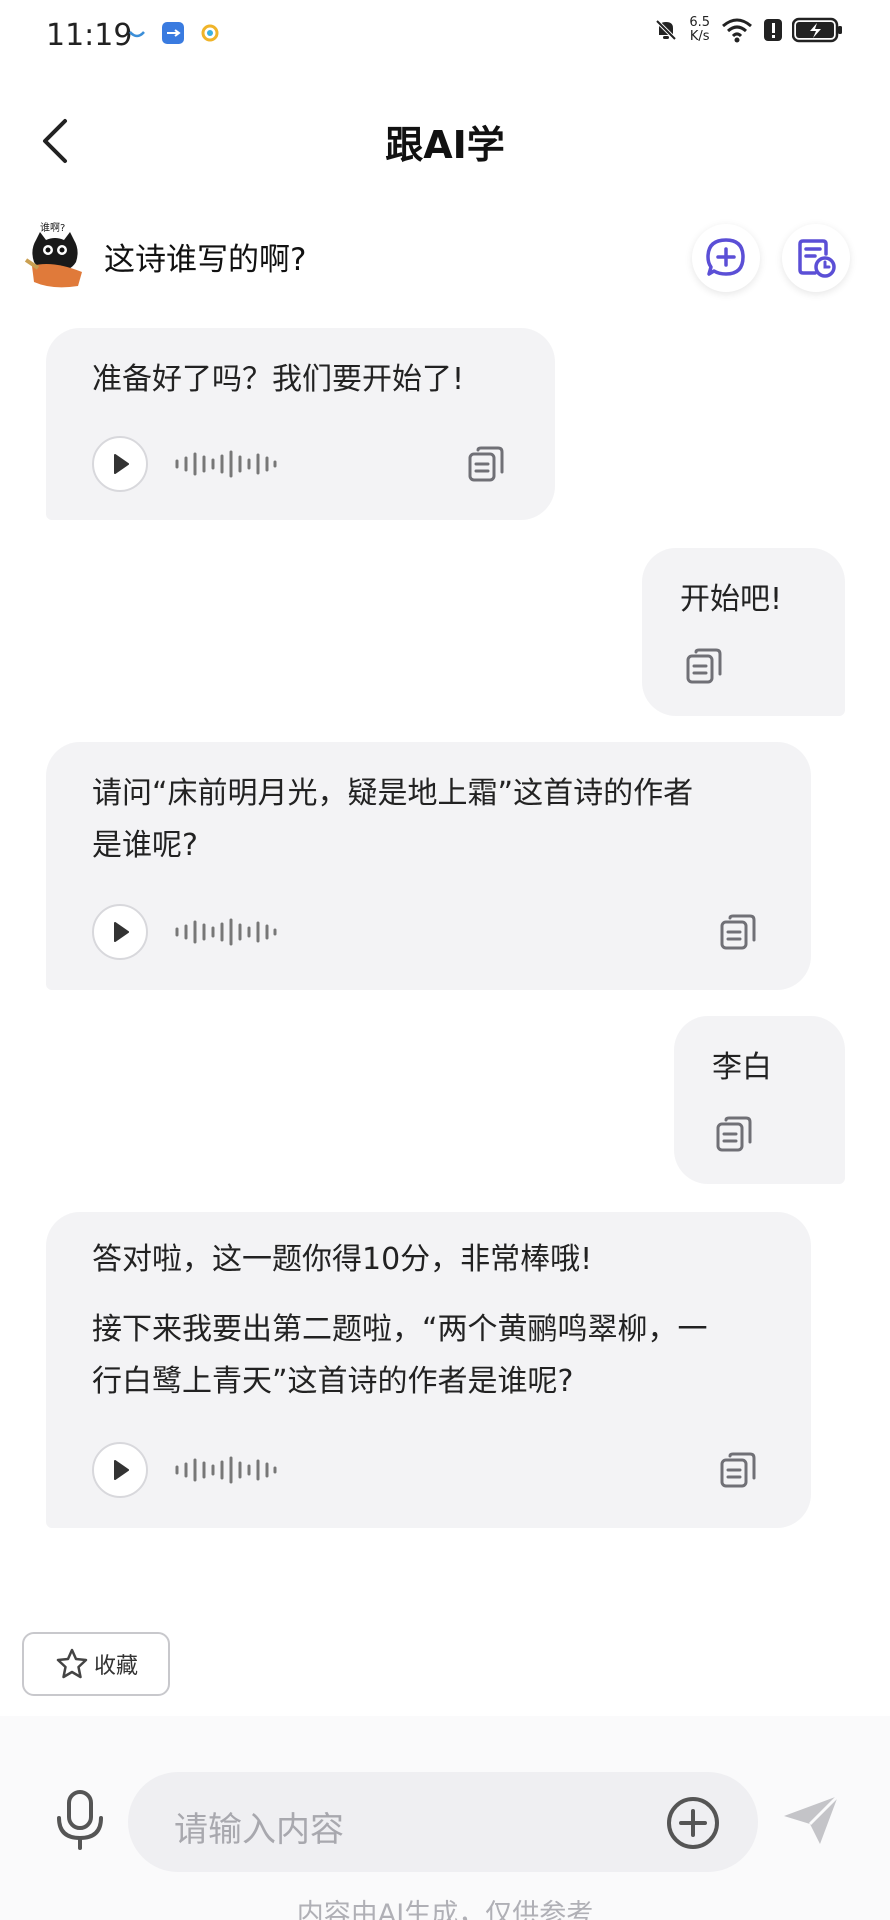 Image resolution: width=890 pixels, height=1920 pixels. What do you see at coordinates (759, 1100) in the screenshot?
I see `user-message-bubble: 李白` at bounding box center [759, 1100].